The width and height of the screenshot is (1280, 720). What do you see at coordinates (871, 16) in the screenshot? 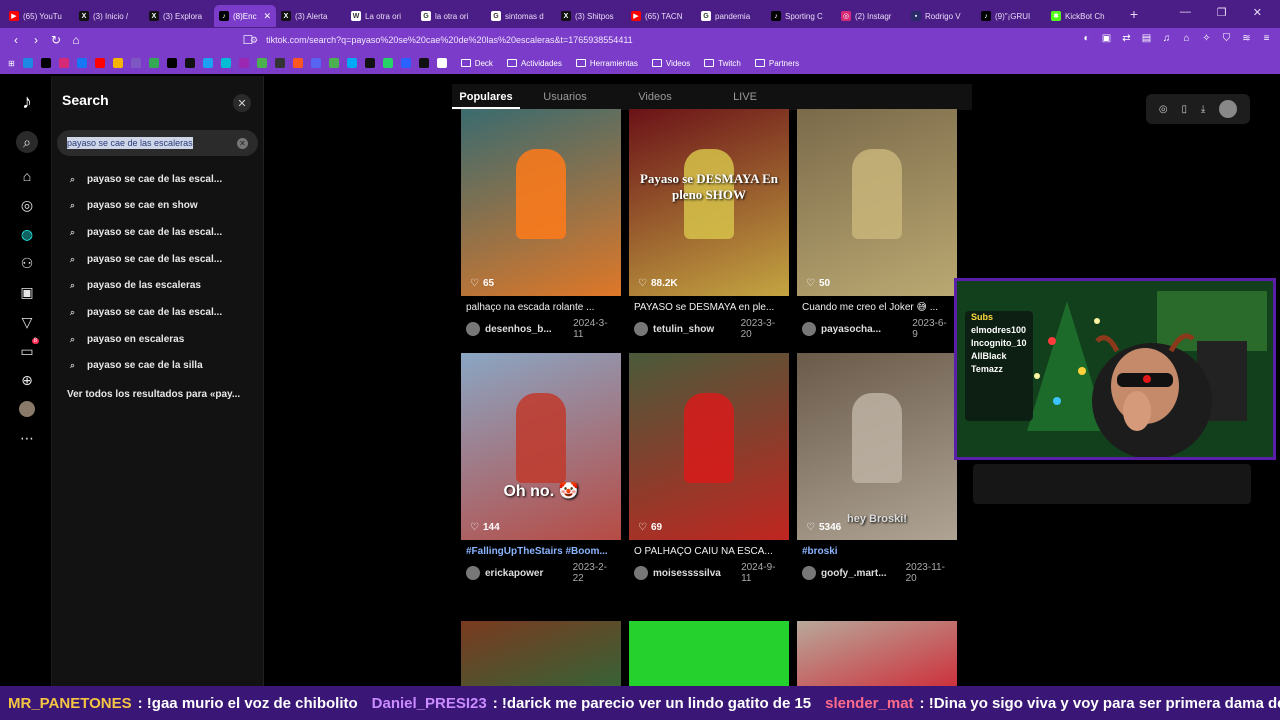
I see `browser-tab: ◎ (2) Instagr` at bounding box center [871, 16].